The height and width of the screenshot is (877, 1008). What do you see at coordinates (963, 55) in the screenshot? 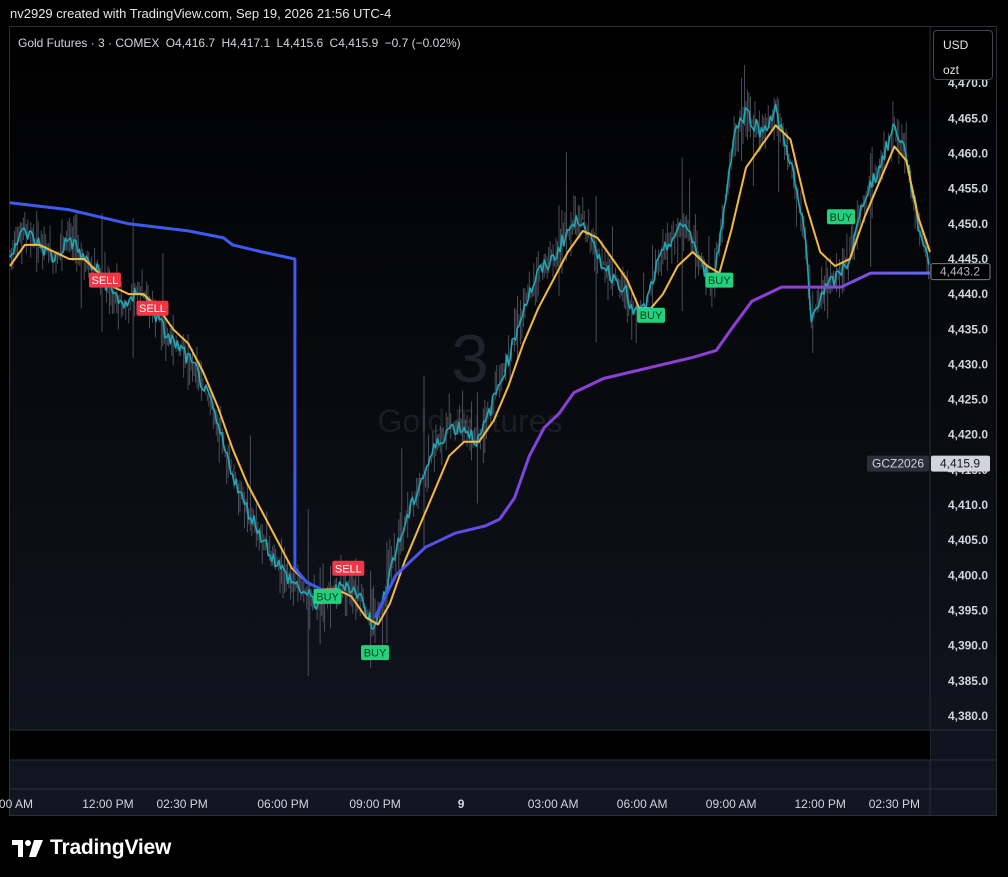
I see `currency-unit-selector: USD ozt` at bounding box center [963, 55].